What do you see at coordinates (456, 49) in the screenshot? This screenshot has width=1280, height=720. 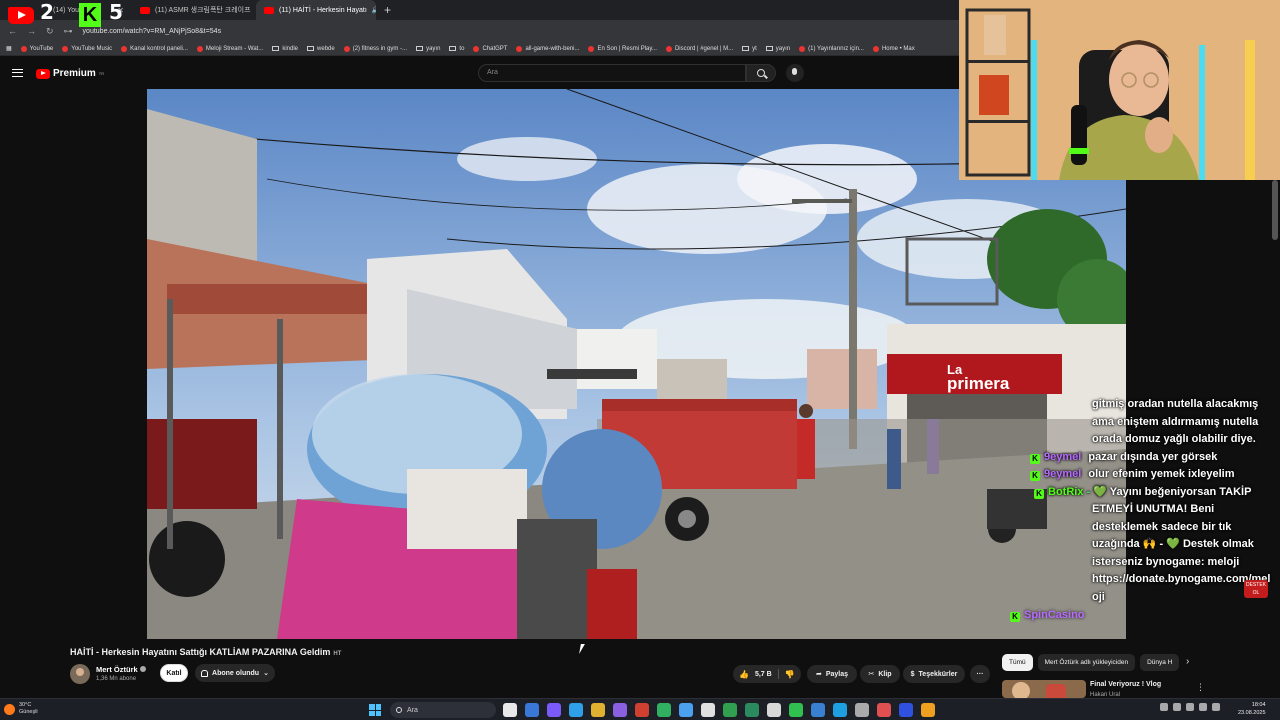 I see `bookmark-item: to` at bounding box center [456, 49].